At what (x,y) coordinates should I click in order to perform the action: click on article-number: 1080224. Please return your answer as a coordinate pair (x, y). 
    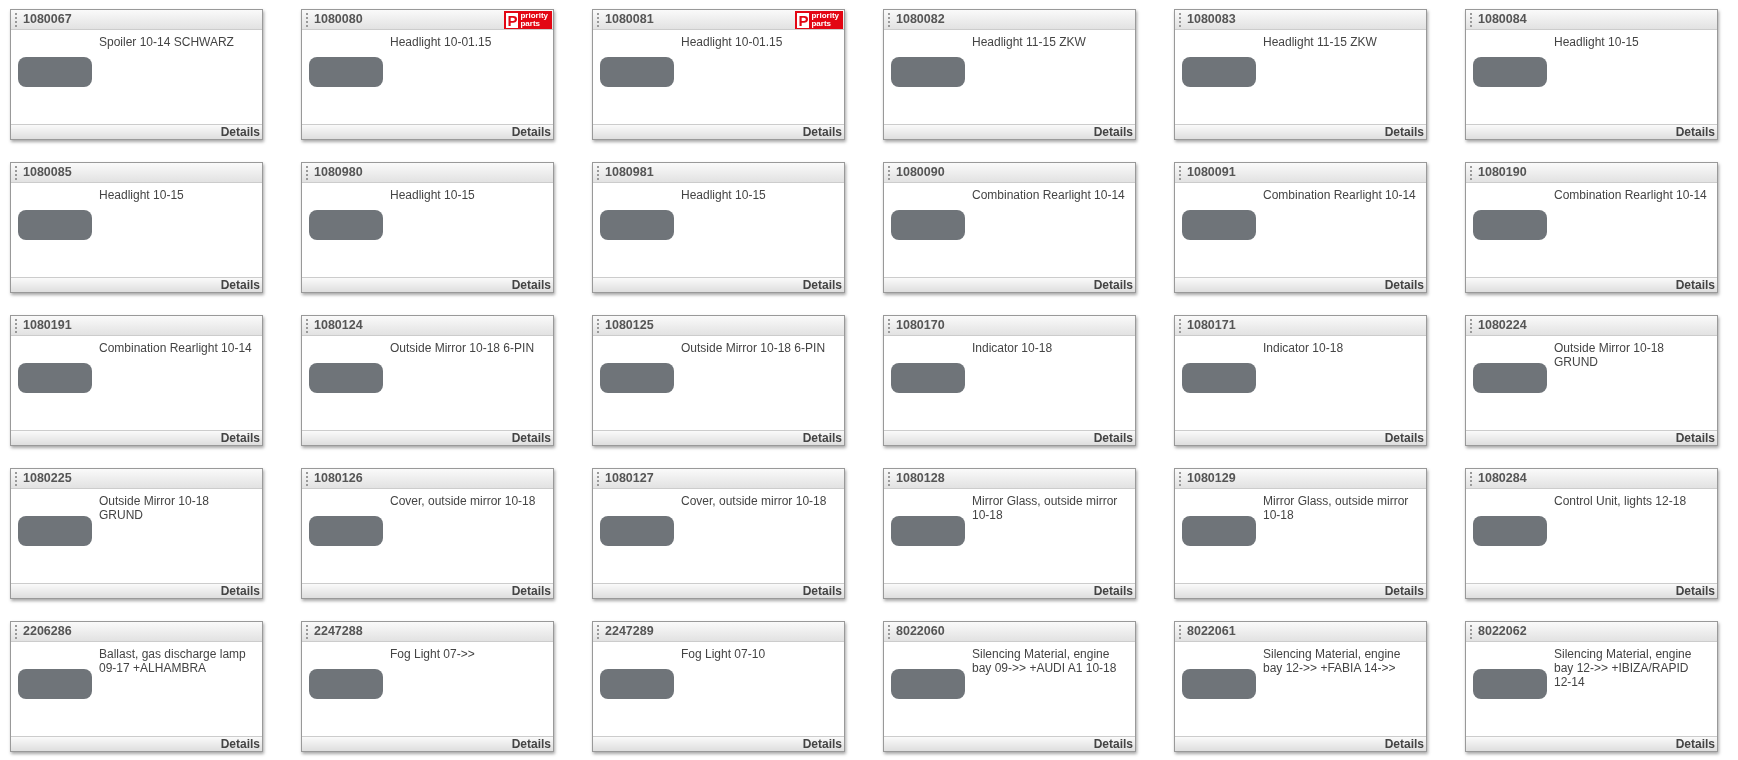
    Looking at the image, I should click on (1502, 326).